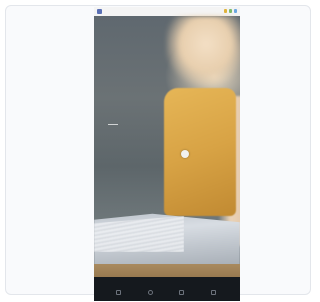 The height and width of the screenshot is (302, 320). Describe the element at coordinates (99, 11) in the screenshot. I see `app-icon` at that location.